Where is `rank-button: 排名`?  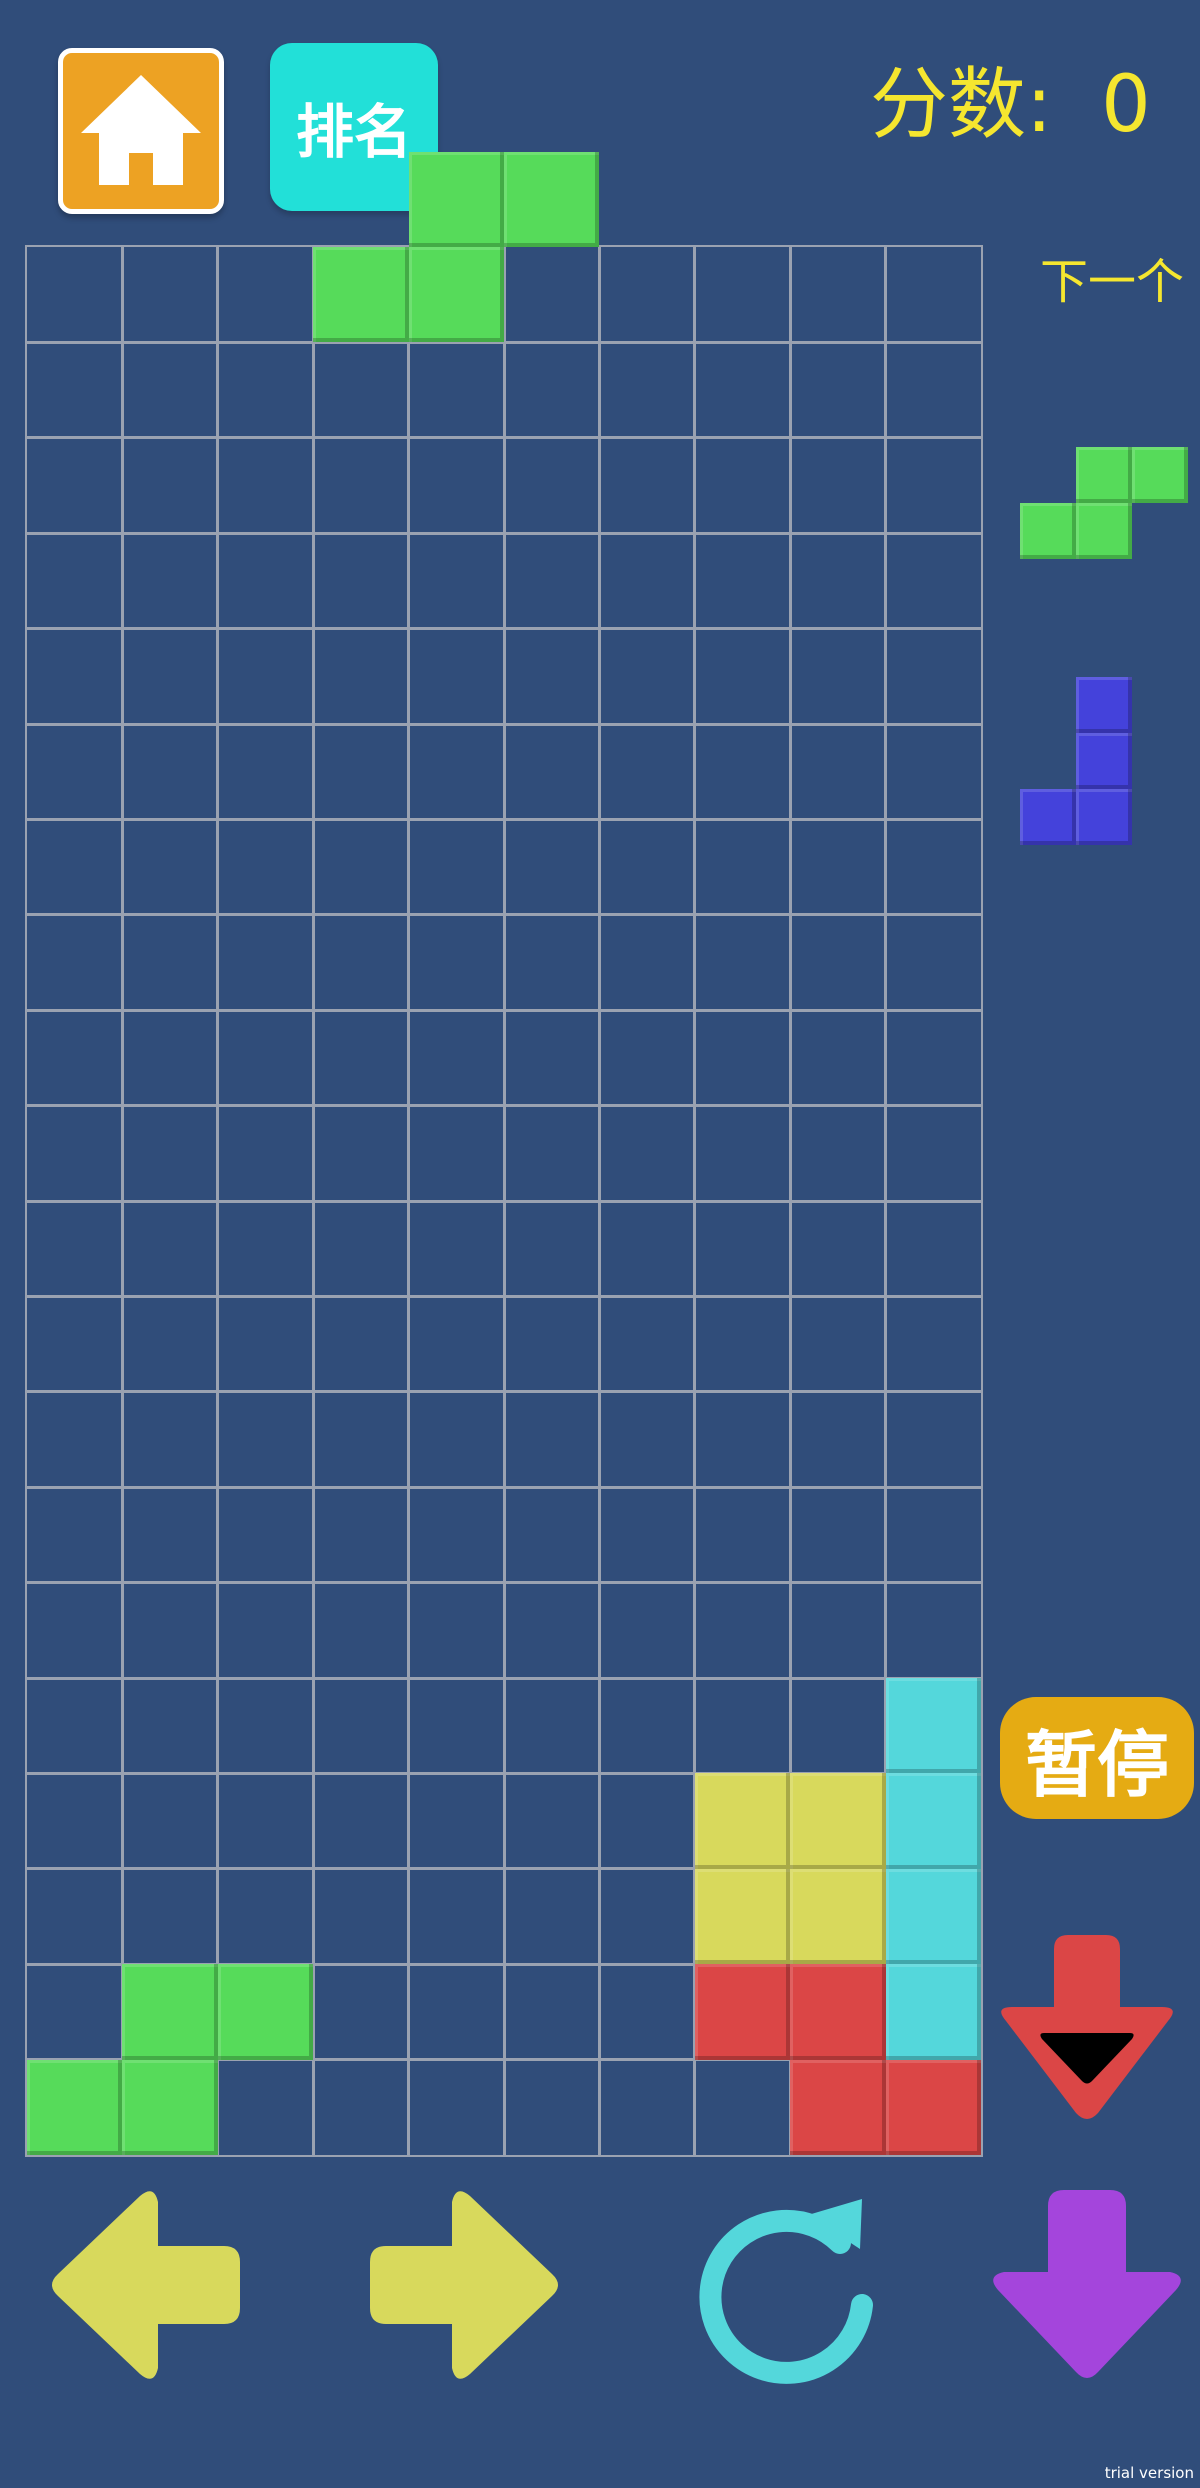 rank-button: 排名 is located at coordinates (354, 127).